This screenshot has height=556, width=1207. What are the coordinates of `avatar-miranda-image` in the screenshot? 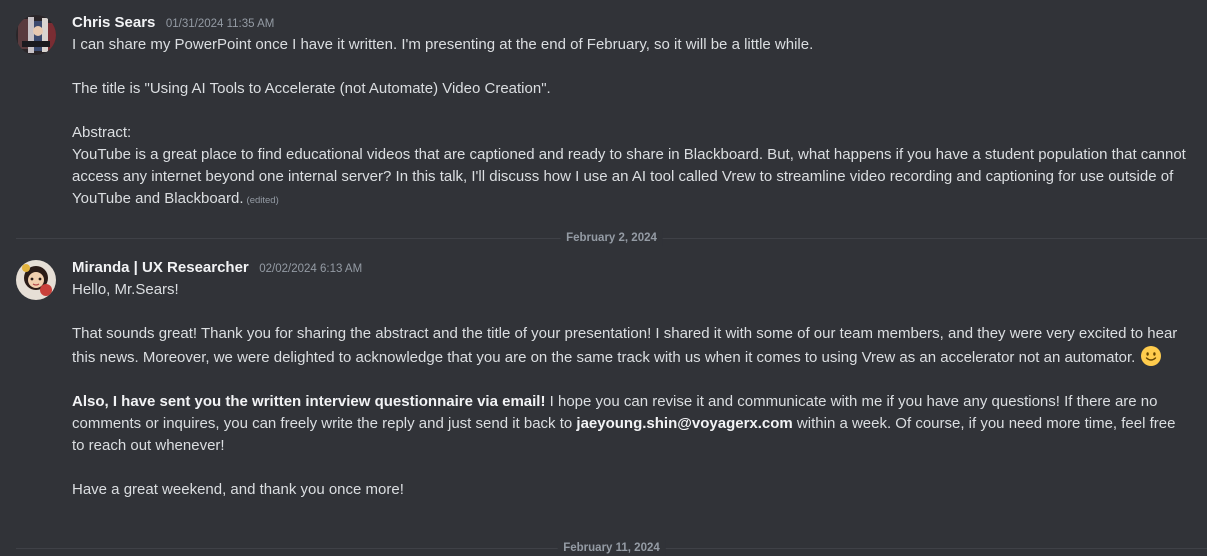 It's located at (36, 280).